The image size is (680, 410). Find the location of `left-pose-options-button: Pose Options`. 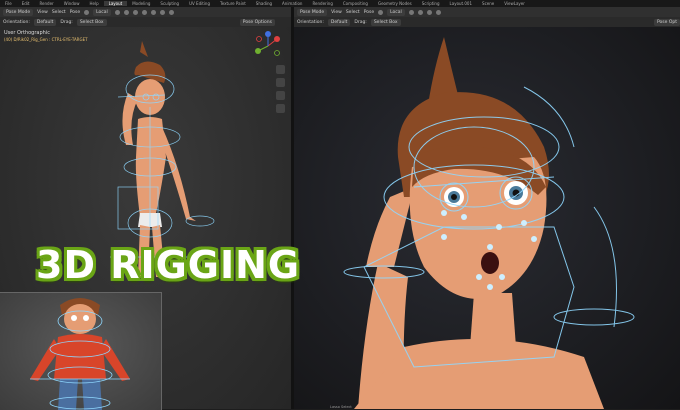

left-pose-options-button: Pose Options is located at coordinates (257, 22).